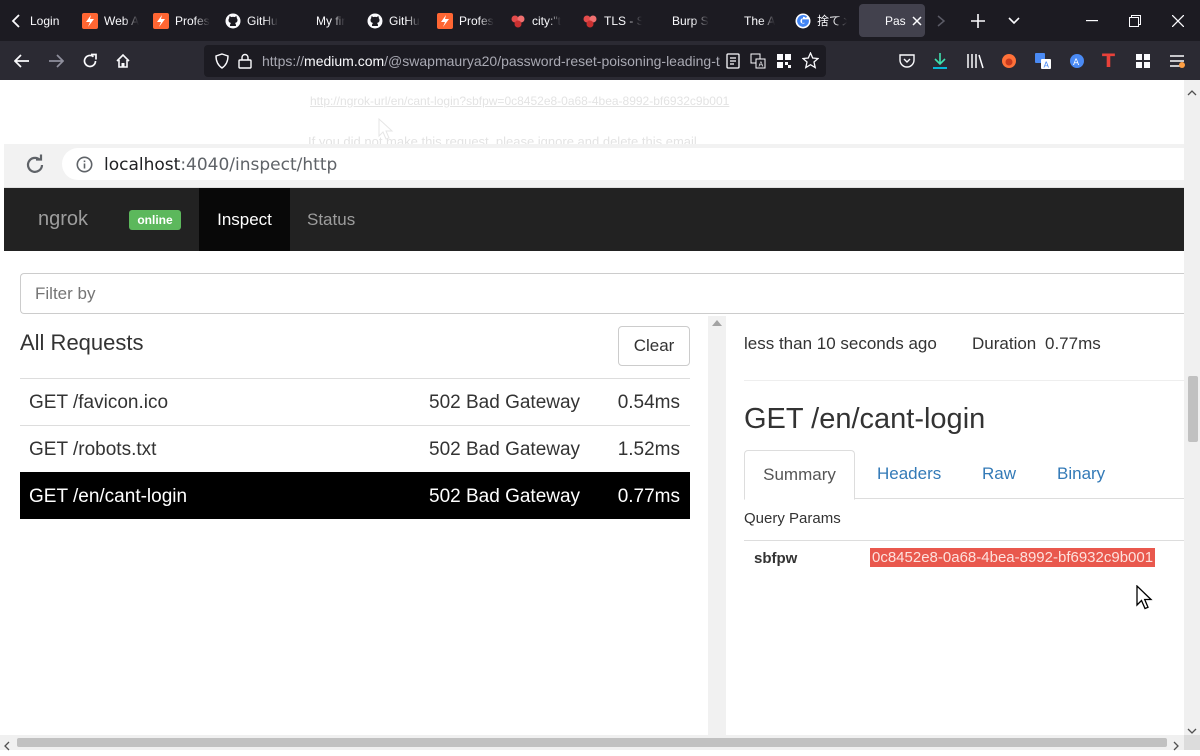 Image resolution: width=1200 pixels, height=756 pixels. I want to click on horizontal-scrollbar, so click(592, 743).